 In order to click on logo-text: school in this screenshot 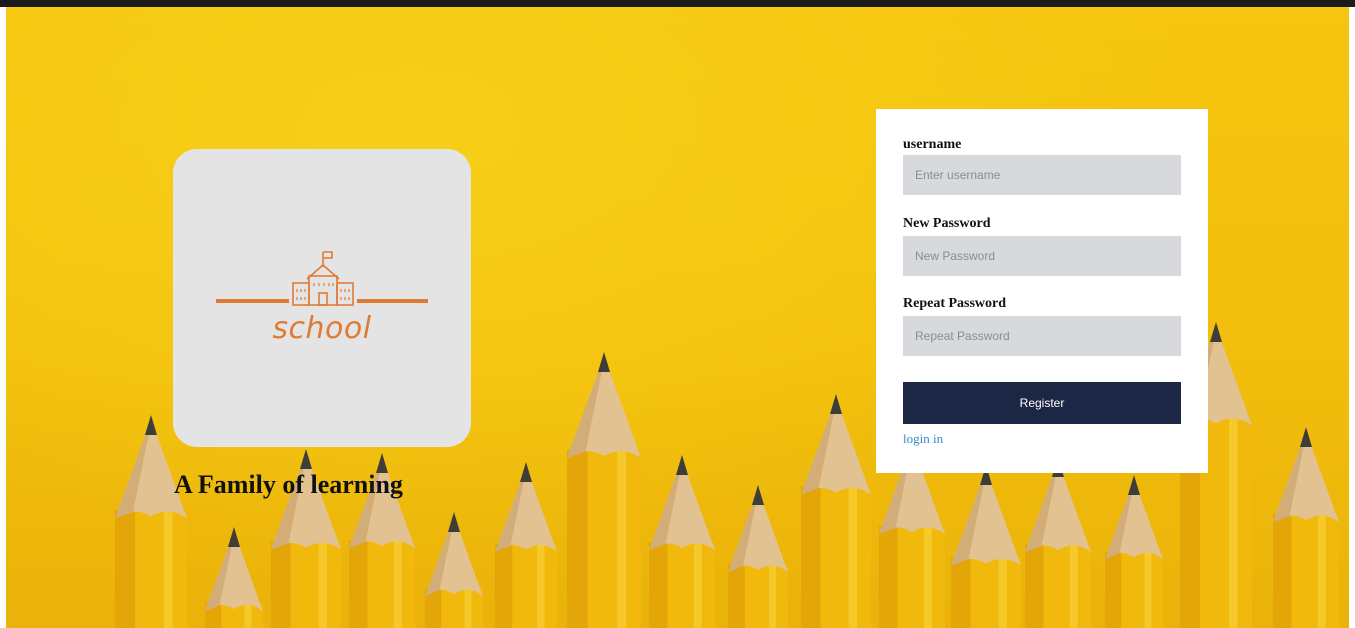, I will do `click(322, 328)`.